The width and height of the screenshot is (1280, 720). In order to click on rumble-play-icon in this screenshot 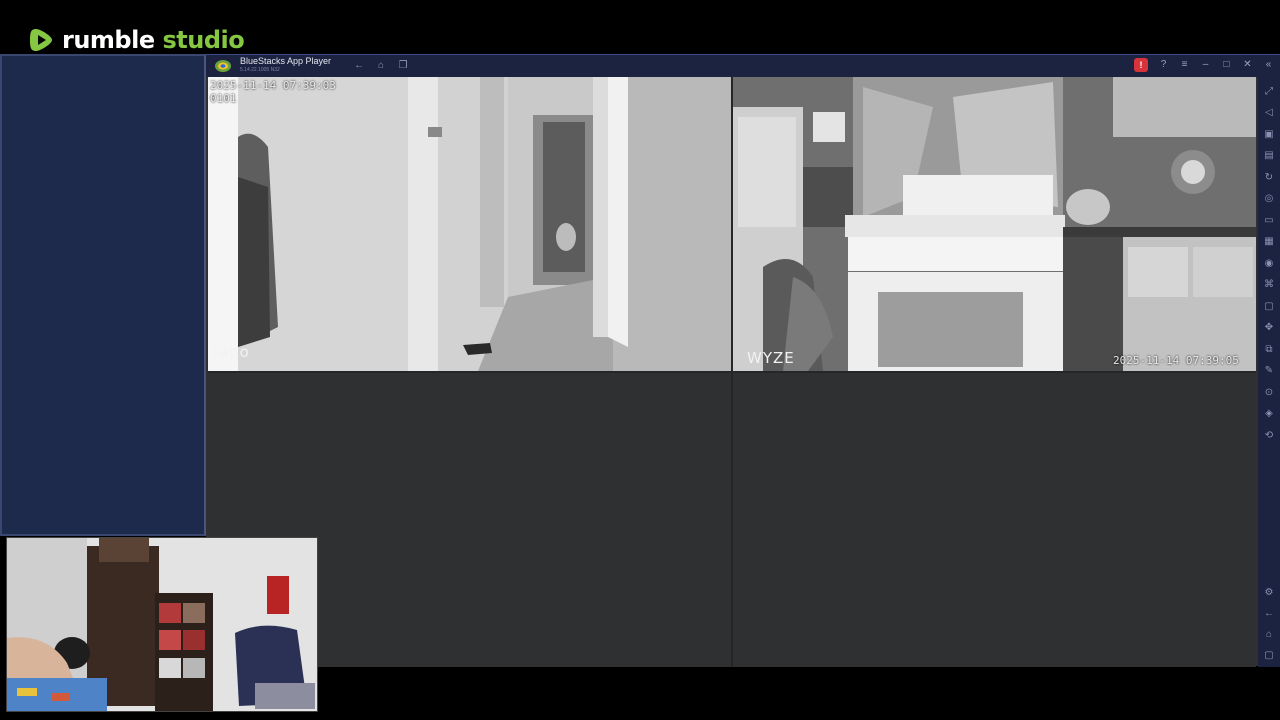, I will do `click(41, 40)`.